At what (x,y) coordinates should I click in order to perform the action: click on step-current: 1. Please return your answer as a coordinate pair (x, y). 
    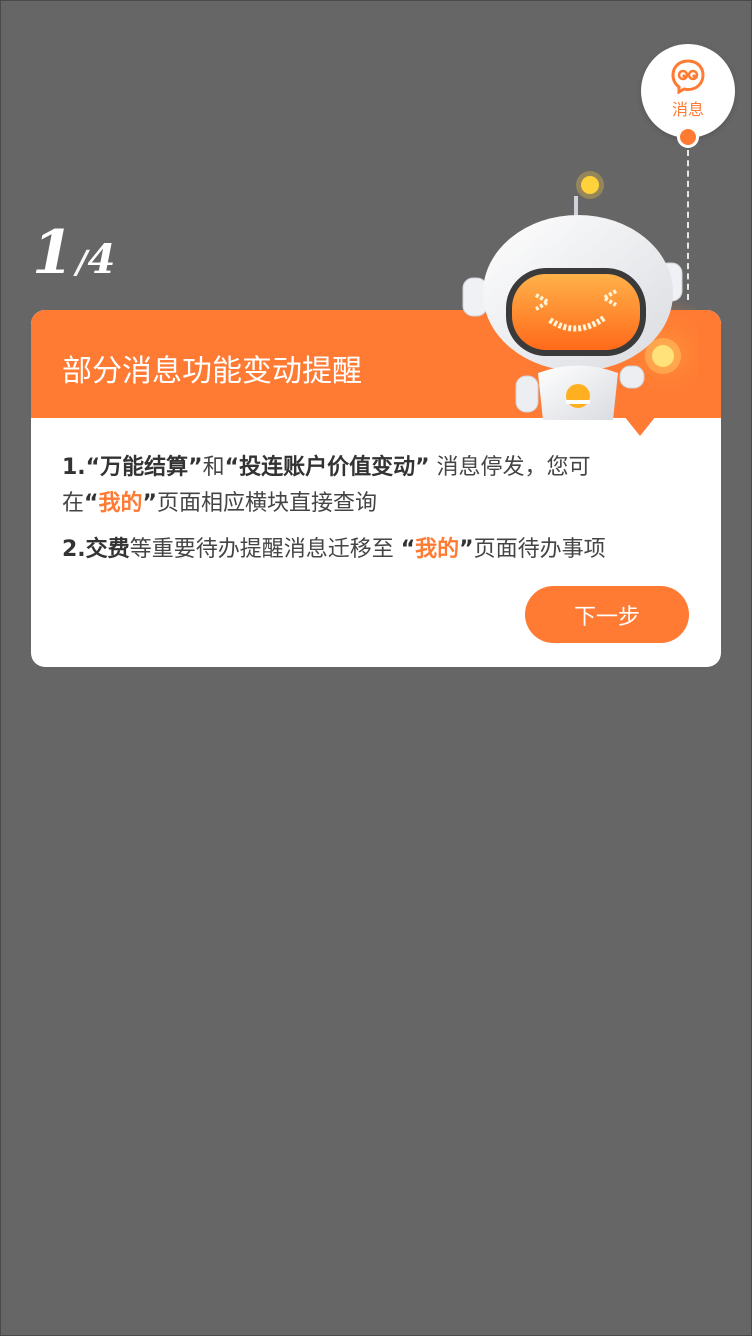
    Looking at the image, I should click on (53, 253).